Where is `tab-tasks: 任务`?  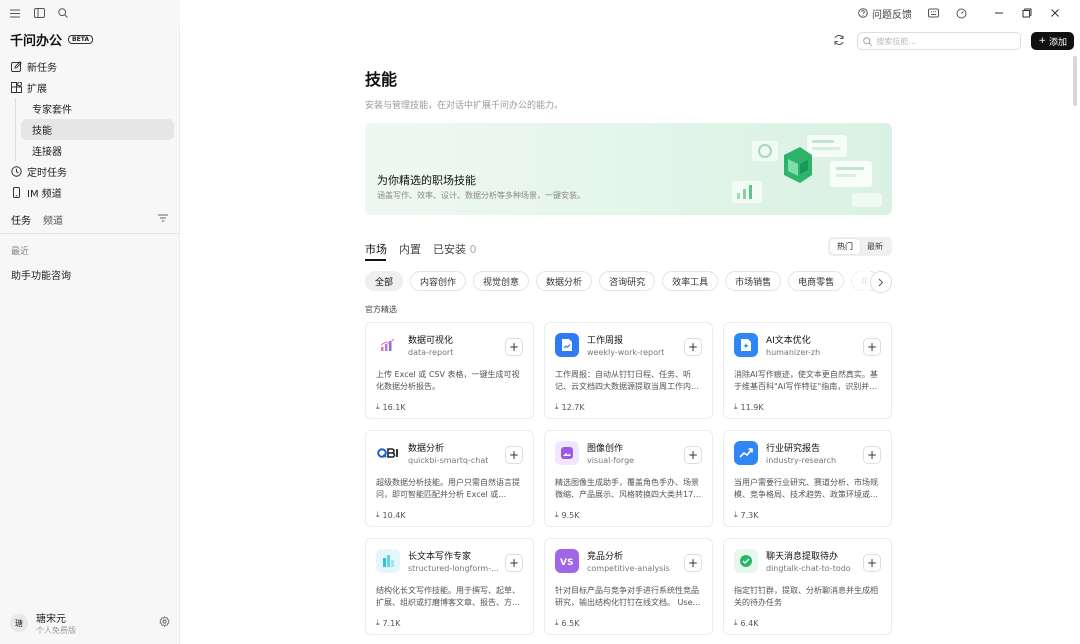 tab-tasks: 任务 is located at coordinates (21, 219).